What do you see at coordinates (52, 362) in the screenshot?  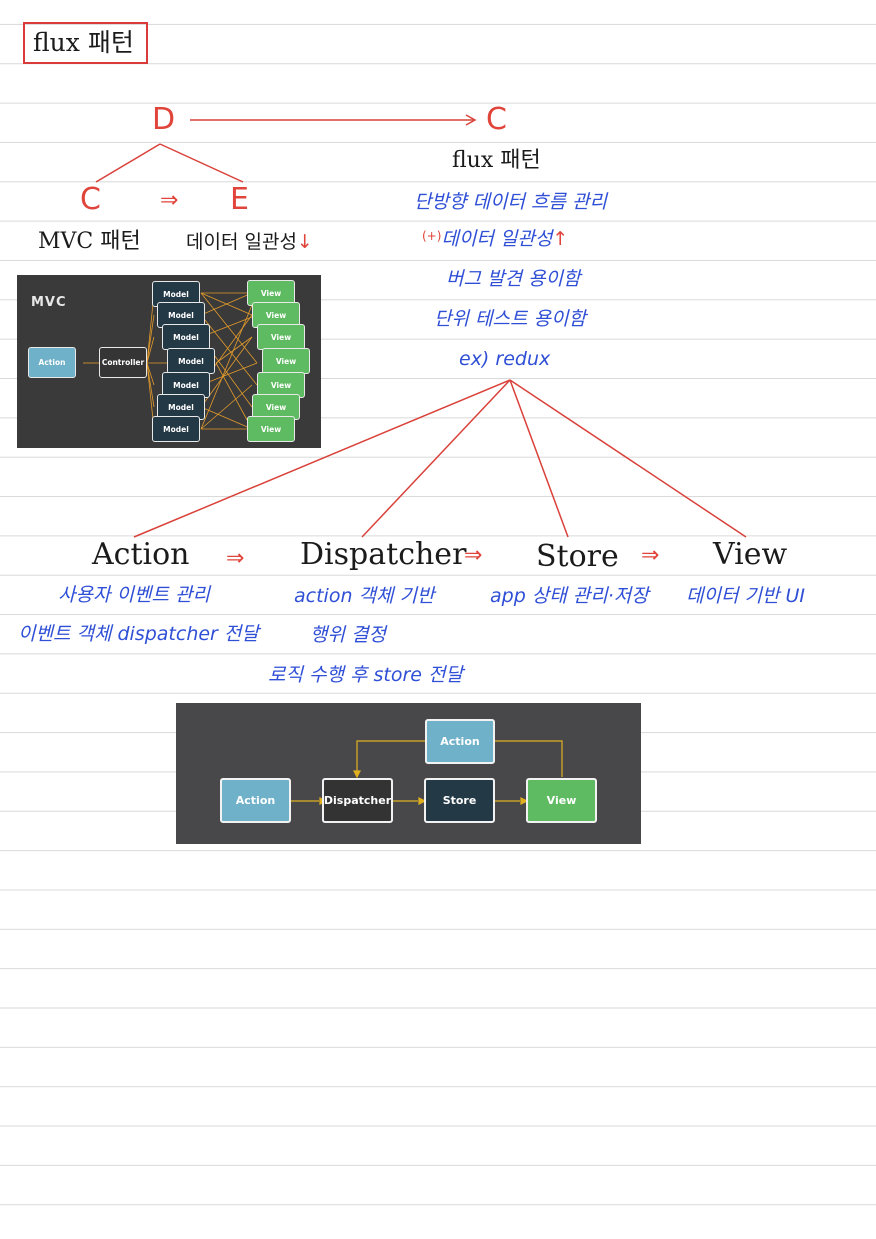 I see `mvc-action-node: Action` at bounding box center [52, 362].